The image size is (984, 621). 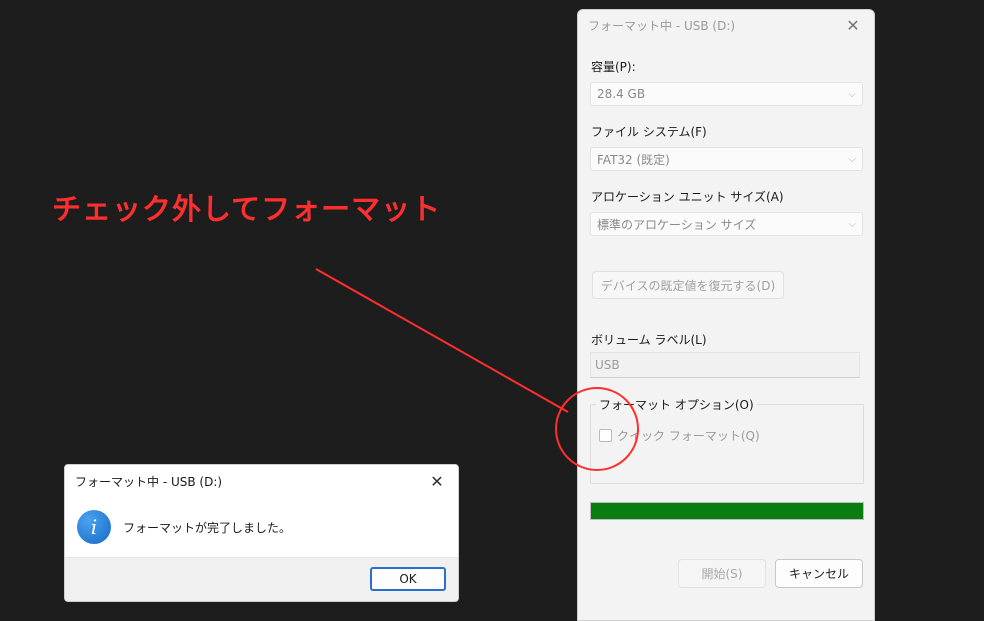 I want to click on format-dialog-titlebar: フォーマット中 - USB (D:) ✕, so click(x=726, y=25).